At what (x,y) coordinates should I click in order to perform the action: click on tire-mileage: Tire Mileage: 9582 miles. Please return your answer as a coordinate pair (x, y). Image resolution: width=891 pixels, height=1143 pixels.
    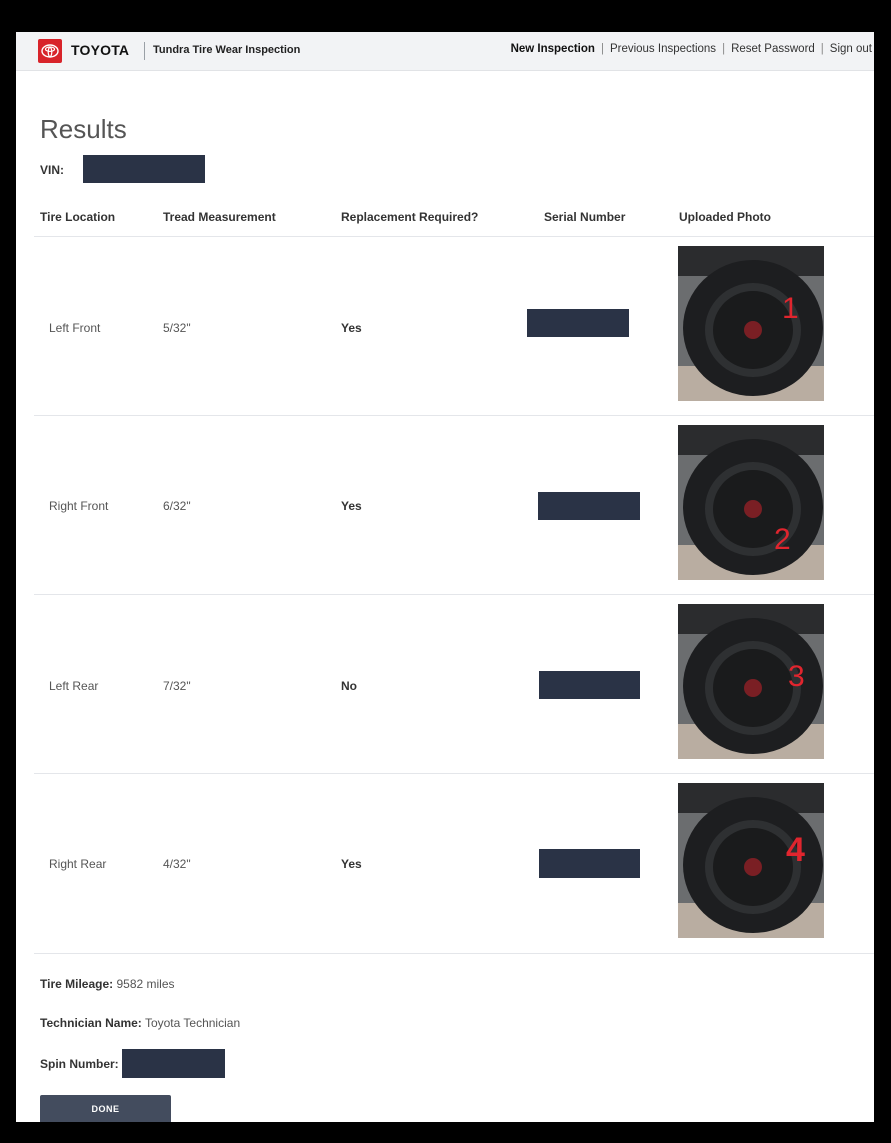
    Looking at the image, I should click on (107, 984).